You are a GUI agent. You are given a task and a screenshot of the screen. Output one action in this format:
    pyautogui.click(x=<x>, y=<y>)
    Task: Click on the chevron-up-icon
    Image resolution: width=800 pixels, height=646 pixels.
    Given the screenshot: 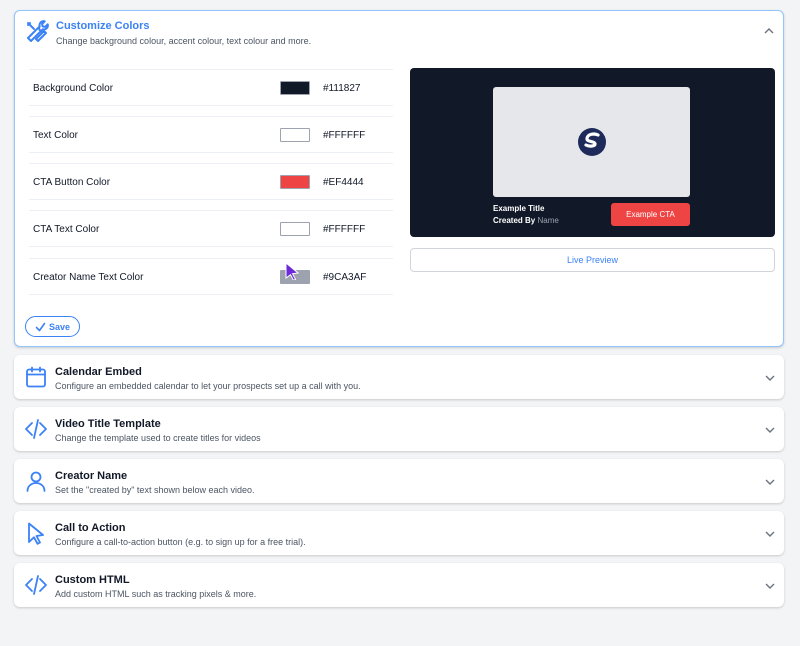 What is the action you would take?
    pyautogui.click(x=769, y=31)
    